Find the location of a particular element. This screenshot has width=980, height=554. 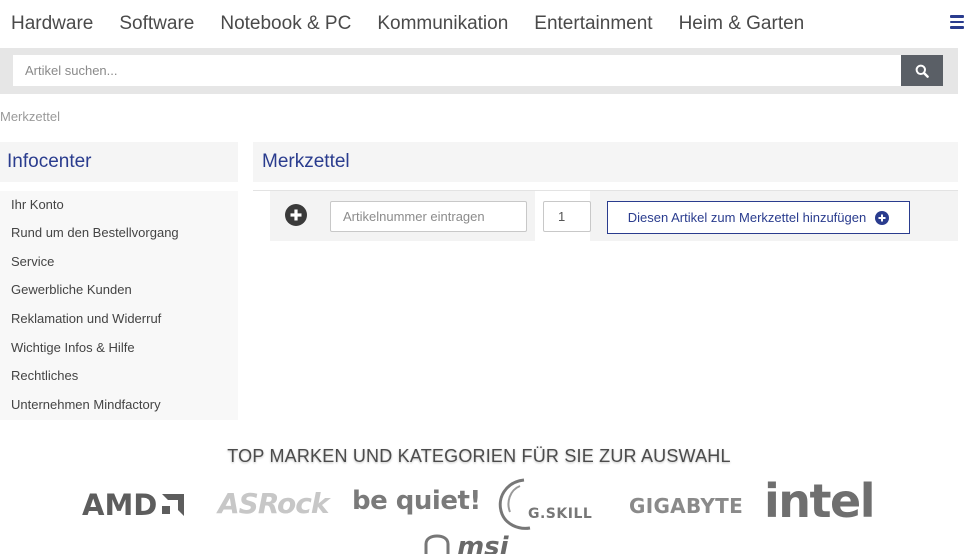

brand-logo-asrock: ASRock is located at coordinates (273, 503).